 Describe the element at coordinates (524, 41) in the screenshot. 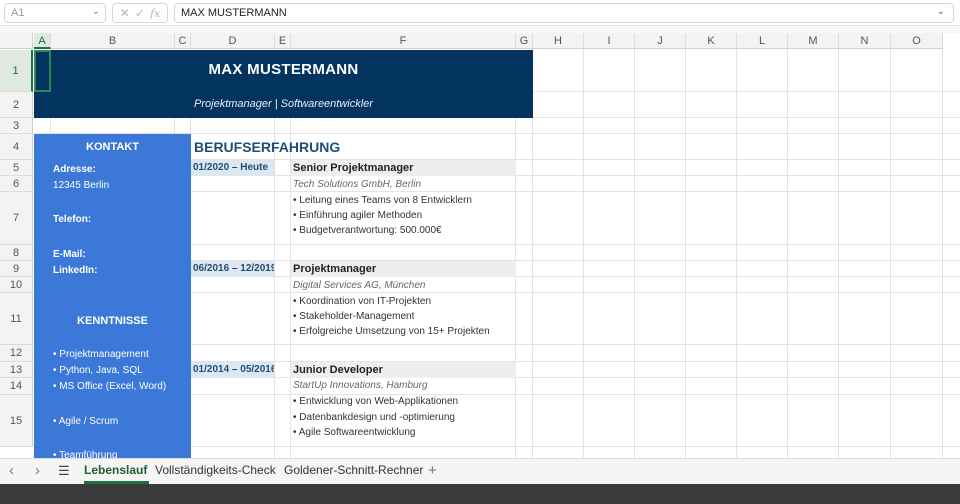

I see `column-header-g: G` at that location.